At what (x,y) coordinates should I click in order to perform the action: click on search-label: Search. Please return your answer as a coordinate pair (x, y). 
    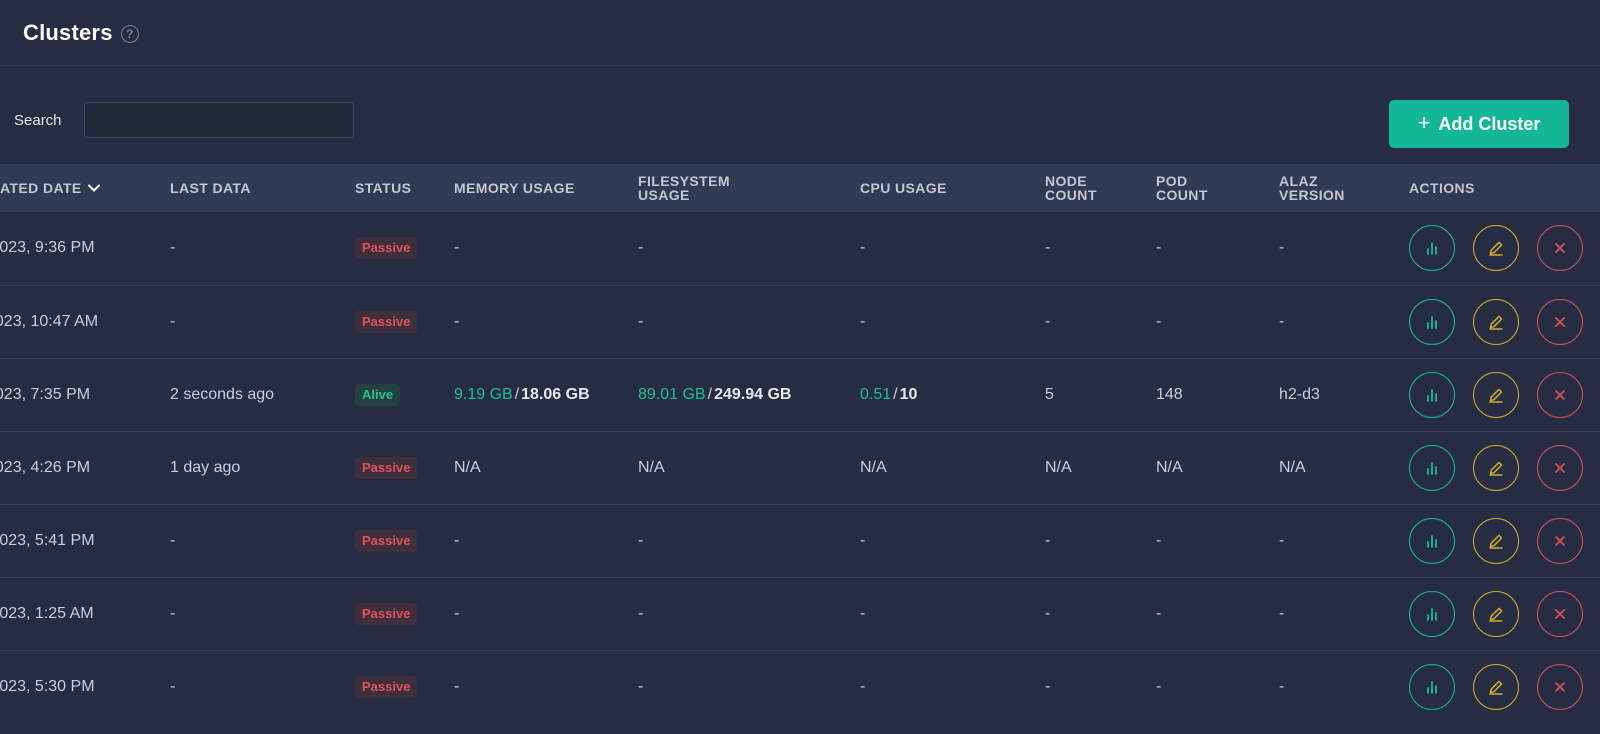
    Looking at the image, I should click on (38, 120).